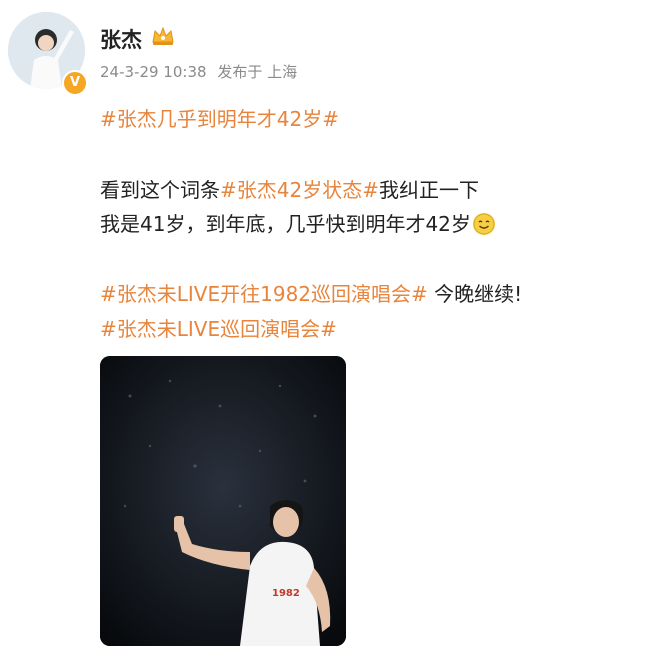 The height and width of the screenshot is (646, 660). What do you see at coordinates (483, 224) in the screenshot?
I see `smile-emoji-icon` at bounding box center [483, 224].